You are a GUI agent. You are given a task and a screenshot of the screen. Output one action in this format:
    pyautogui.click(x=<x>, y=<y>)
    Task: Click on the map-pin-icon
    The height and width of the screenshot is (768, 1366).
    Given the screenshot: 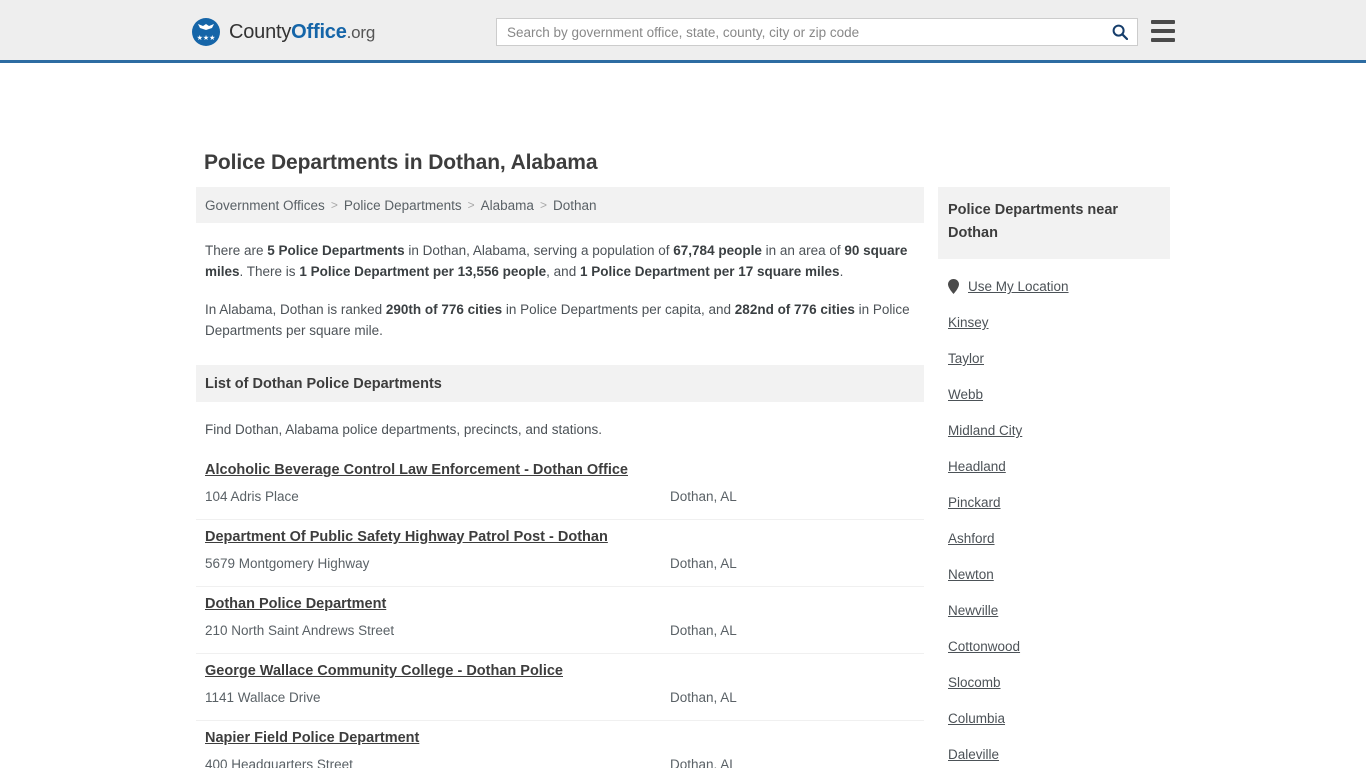 What is the action you would take?
    pyautogui.click(x=953, y=286)
    